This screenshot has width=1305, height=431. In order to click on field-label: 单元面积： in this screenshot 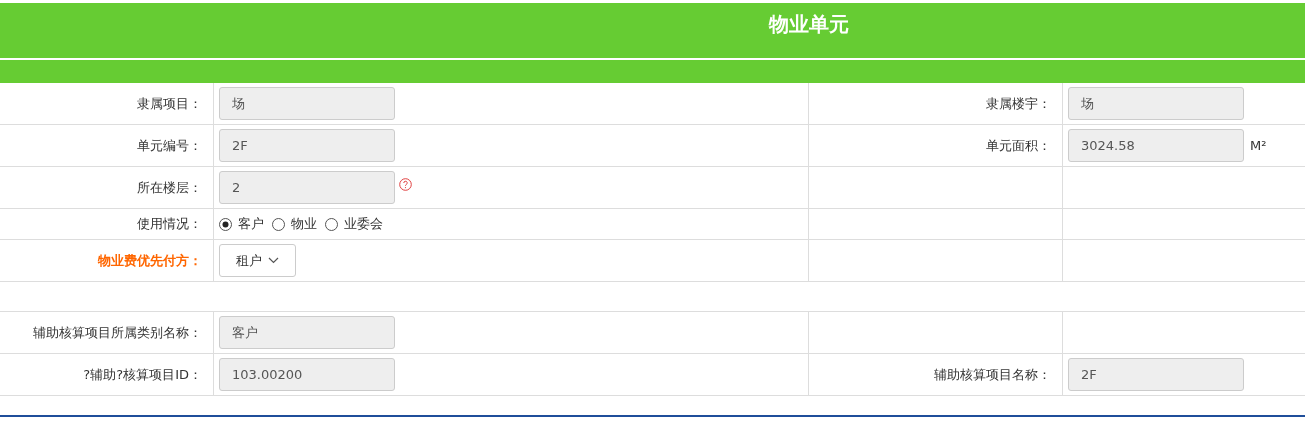, I will do `click(1018, 145)`.